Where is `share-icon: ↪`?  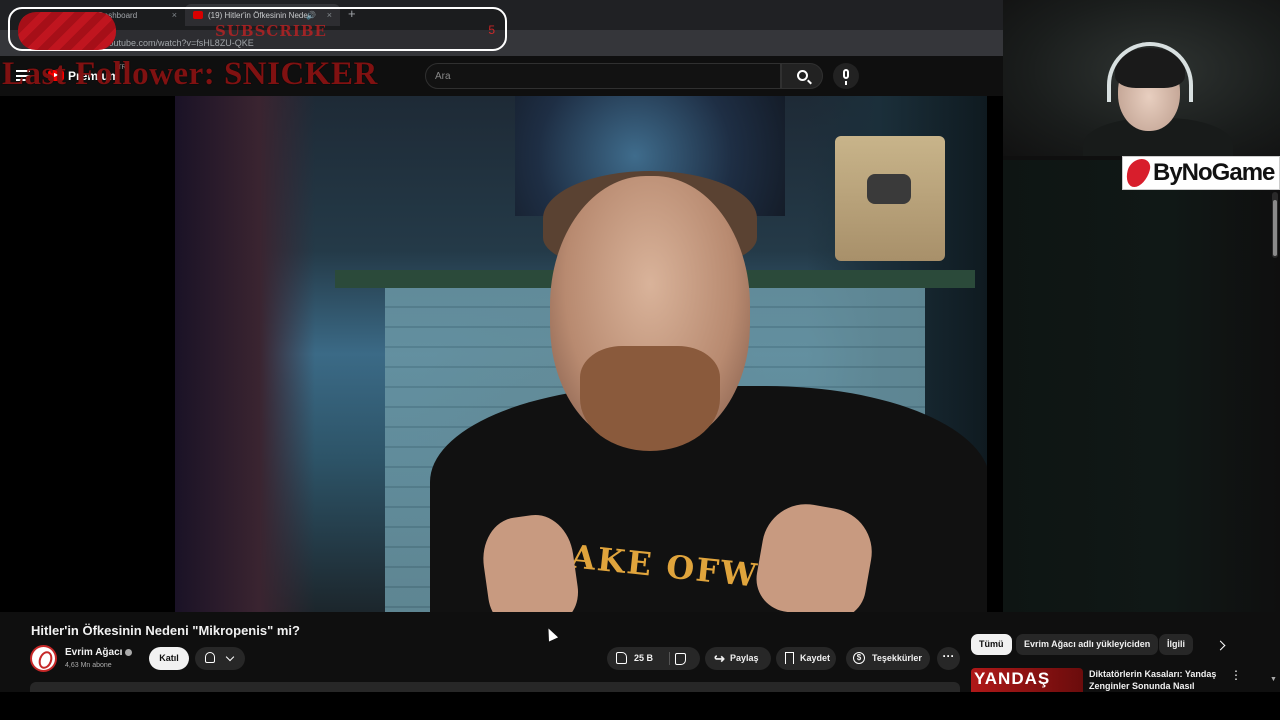 share-icon: ↪ is located at coordinates (719, 658).